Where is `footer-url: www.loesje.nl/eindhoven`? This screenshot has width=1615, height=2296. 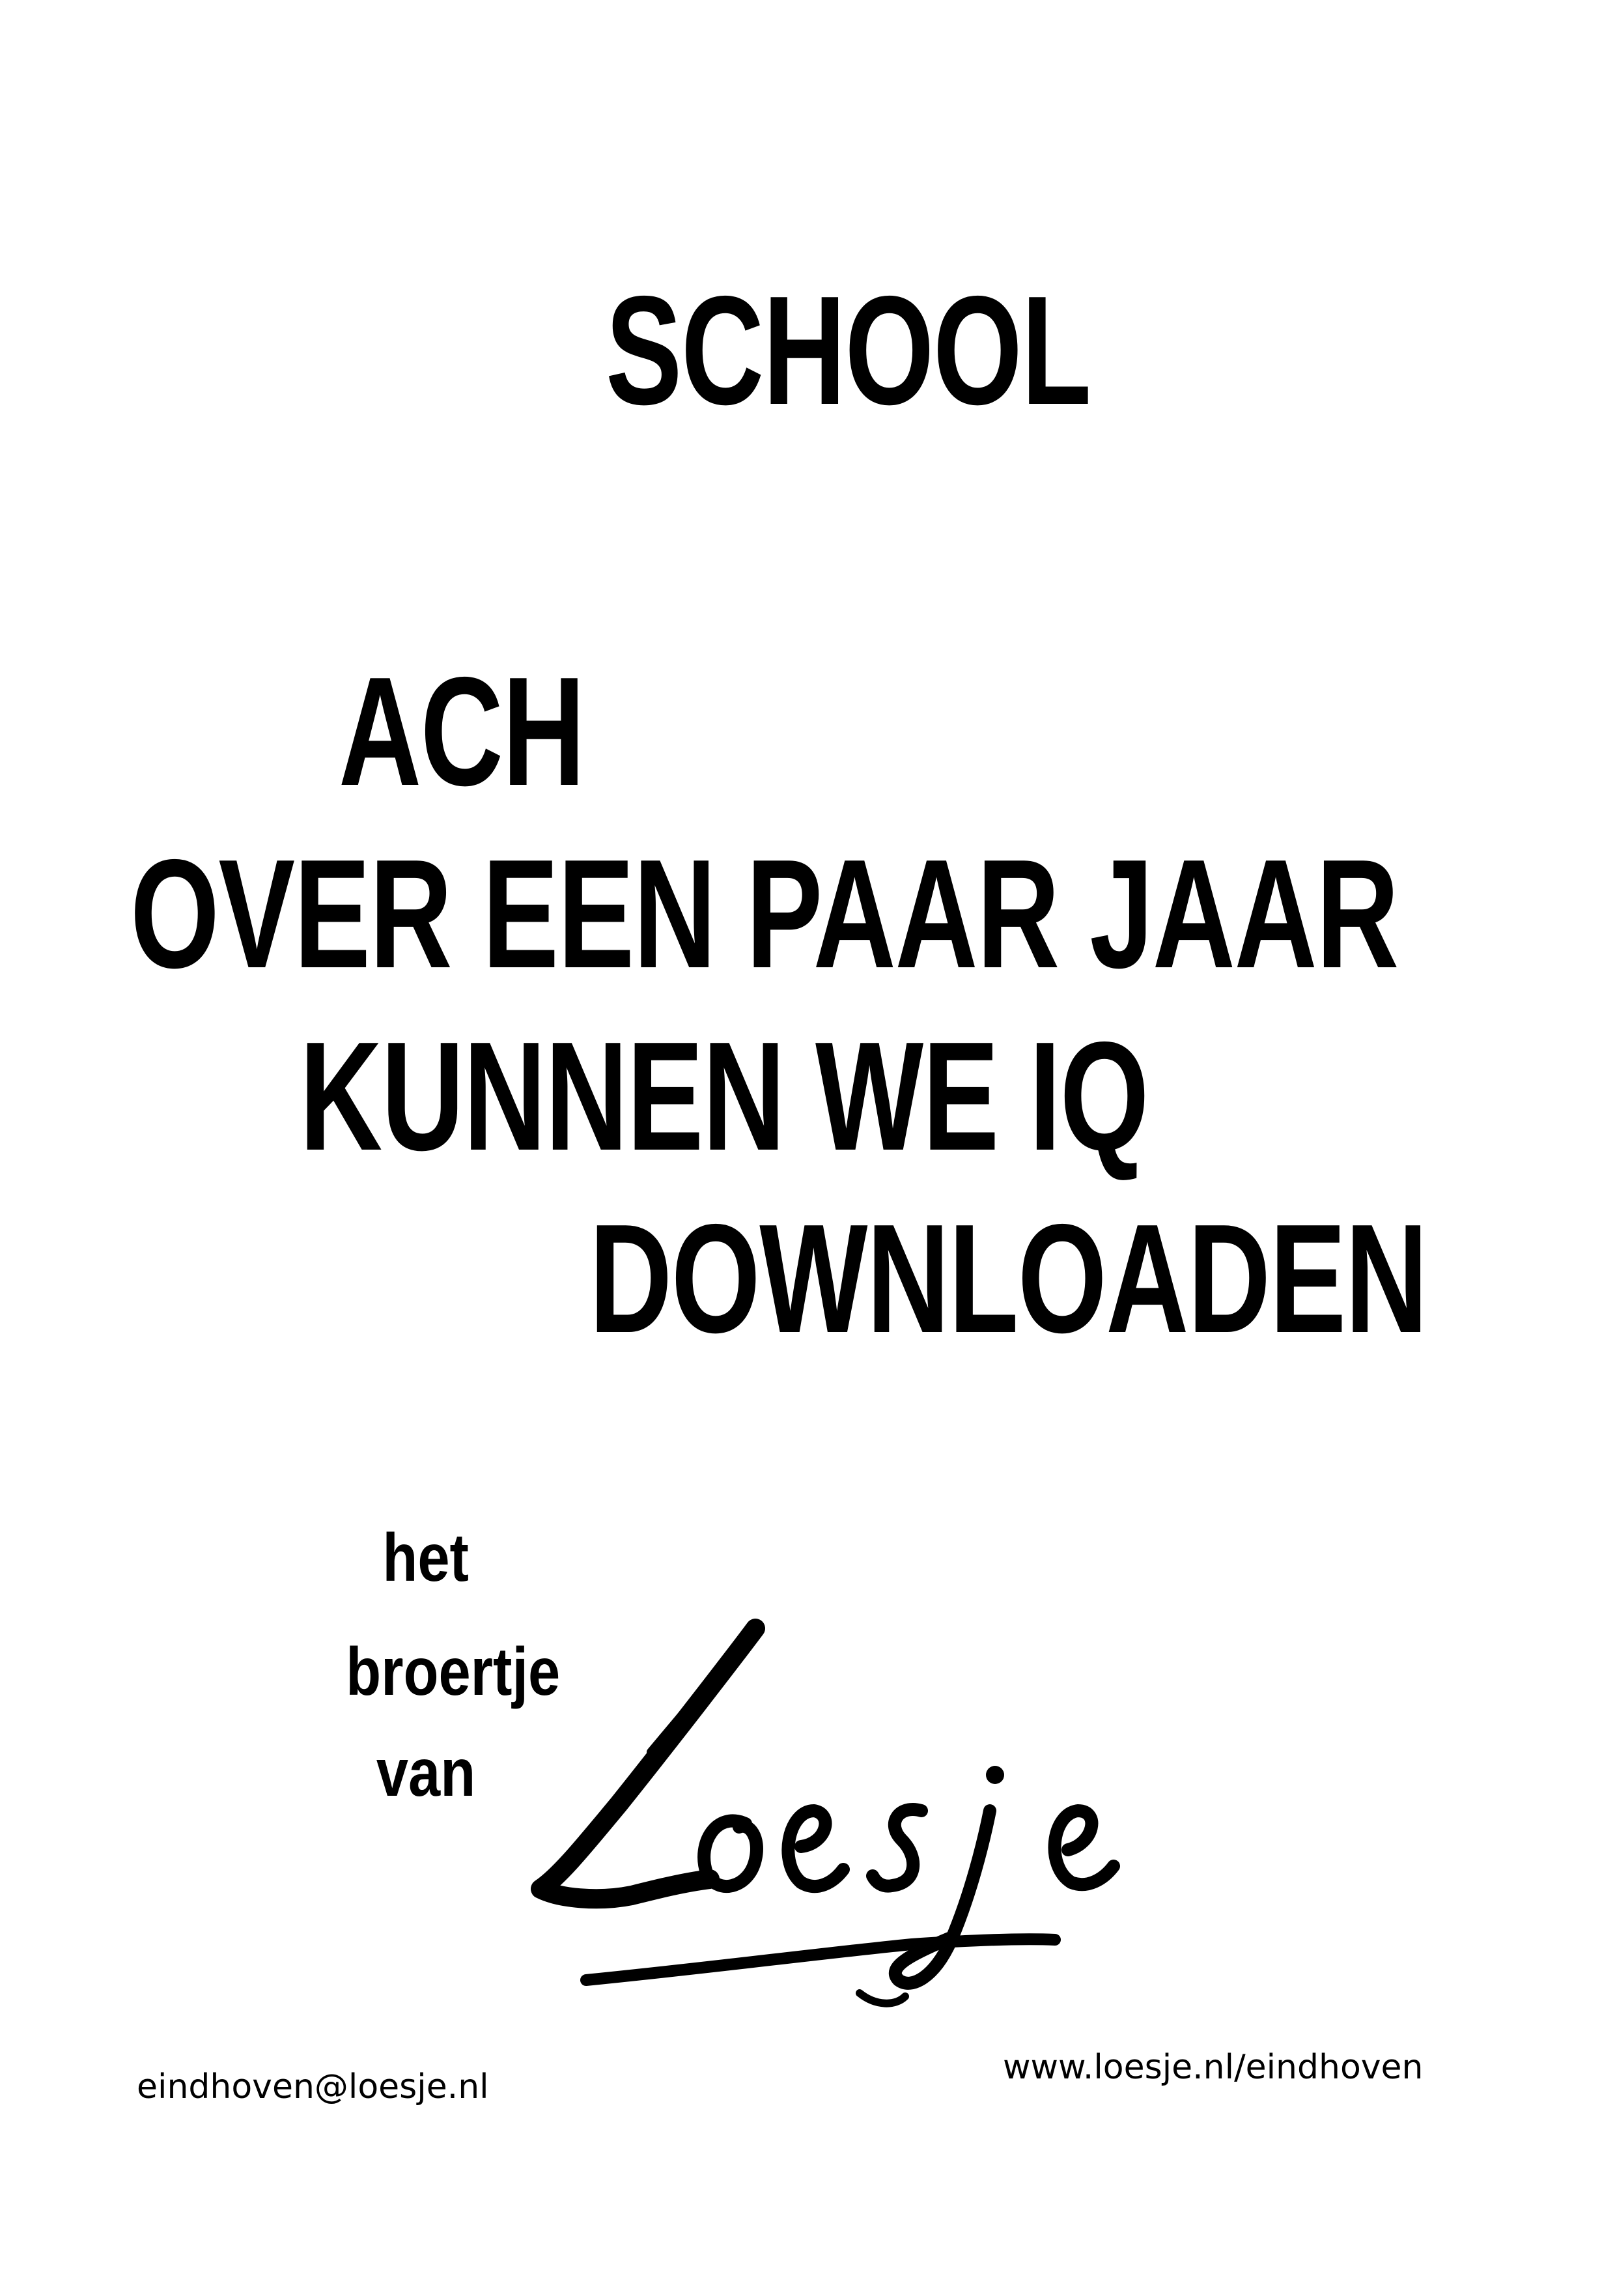
footer-url: www.loesje.nl/eindhoven is located at coordinates (1213, 2067).